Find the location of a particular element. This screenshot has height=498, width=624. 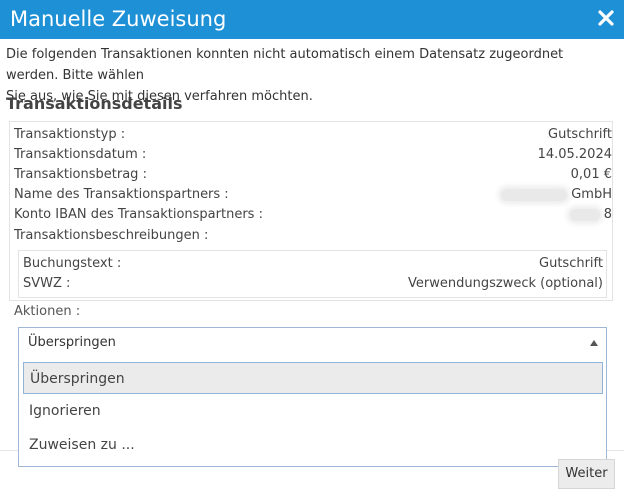

detail-row-descriptions: Transaktionsbeschreibungen : is located at coordinates (313, 236).